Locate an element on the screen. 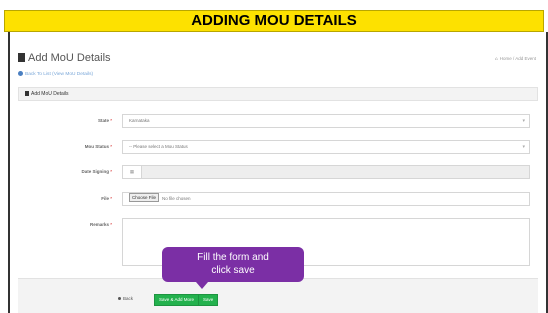  back-icon is located at coordinates (119, 298).